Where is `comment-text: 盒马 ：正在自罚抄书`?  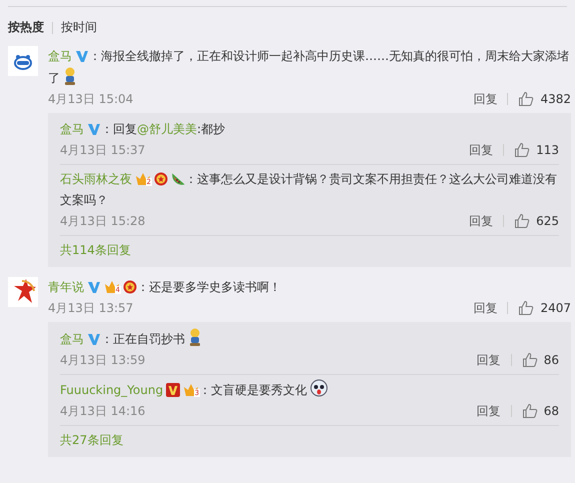 comment-text: 盒马 ：正在自罚抄书 is located at coordinates (309, 339).